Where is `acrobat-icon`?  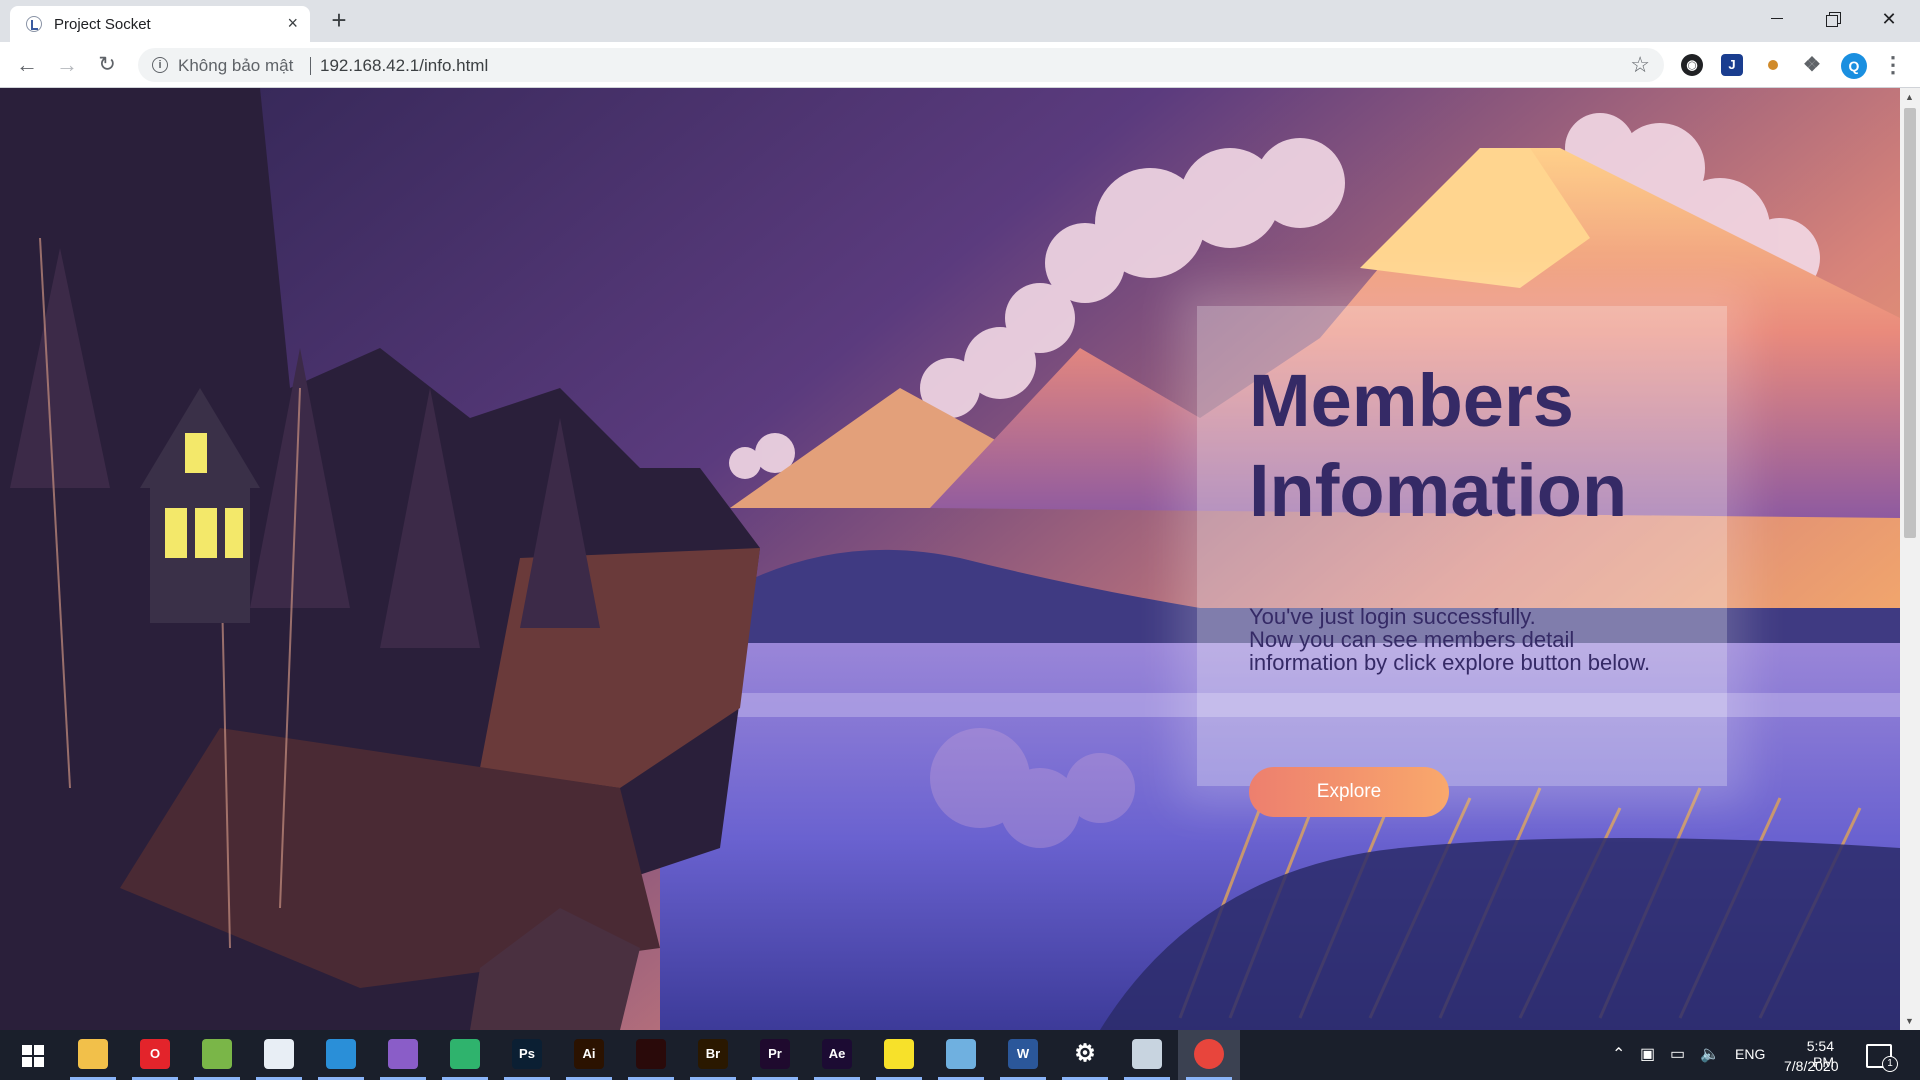 acrobat-icon is located at coordinates (651, 1054).